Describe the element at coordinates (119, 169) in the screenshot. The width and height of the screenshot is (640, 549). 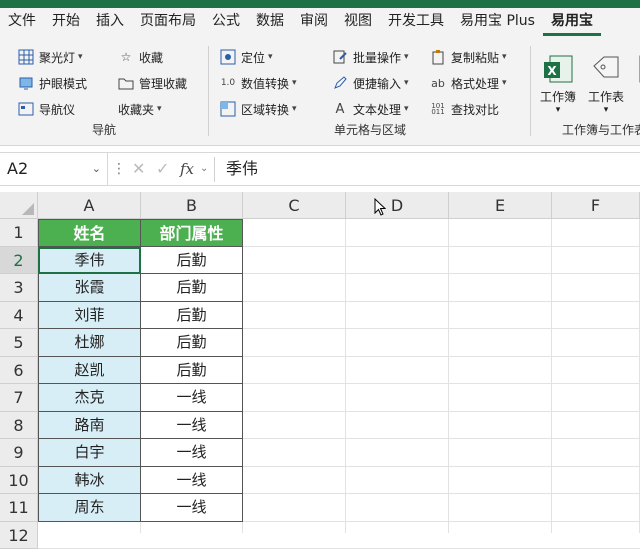
I see `more-options-icon: ⋮` at that location.